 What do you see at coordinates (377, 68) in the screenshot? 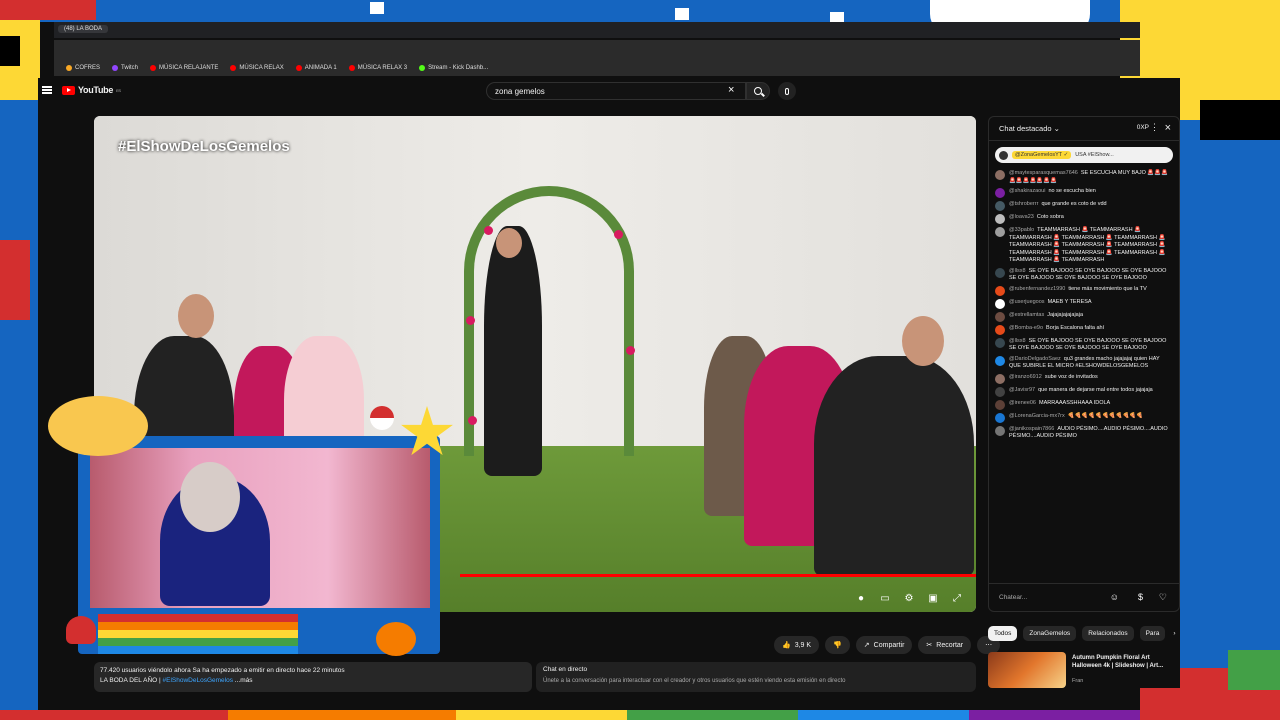
I see `bookmark: MÚSICA RELAX 3` at bounding box center [377, 68].